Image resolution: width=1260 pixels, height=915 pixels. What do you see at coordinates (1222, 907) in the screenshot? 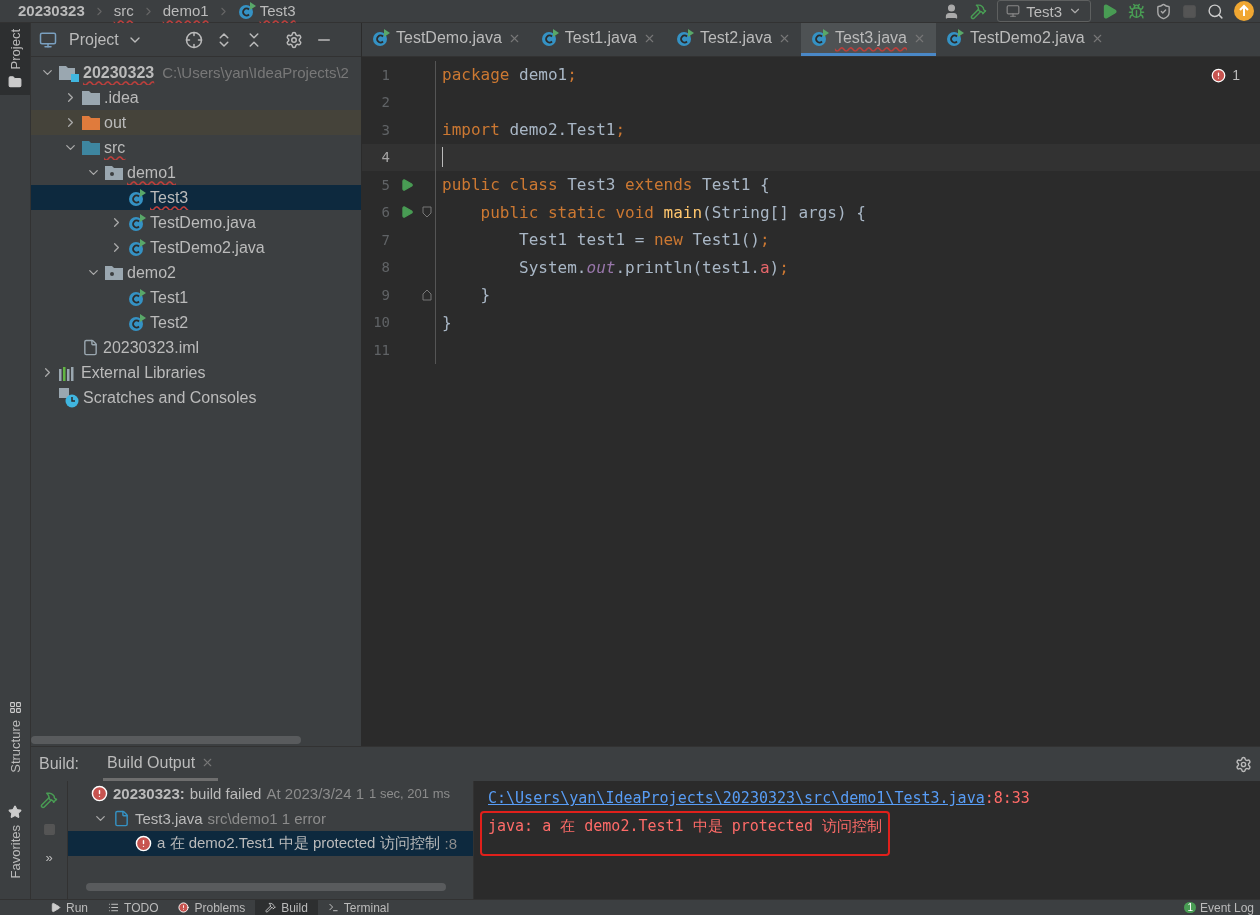
I see `event-log-button: 1 Event Log` at bounding box center [1222, 907].